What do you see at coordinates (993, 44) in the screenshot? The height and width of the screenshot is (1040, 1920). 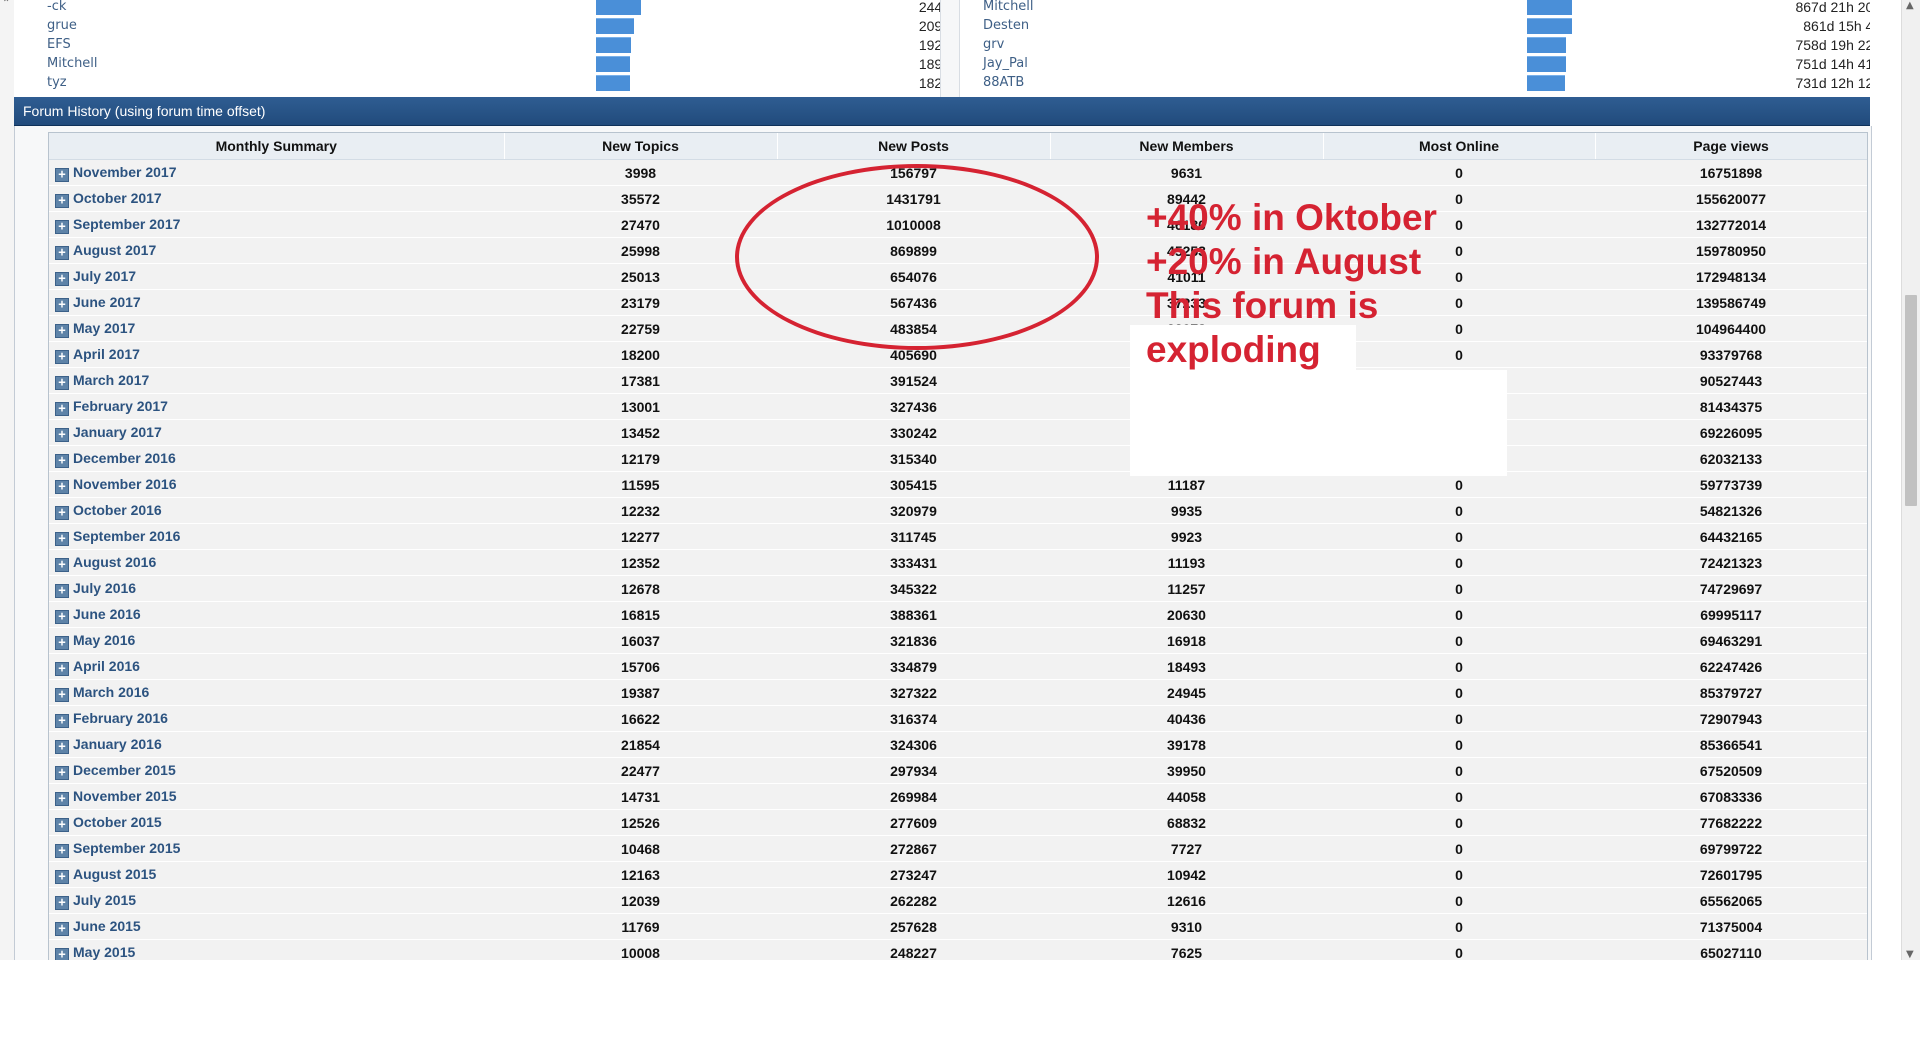 I see `stat-user-link: grv` at bounding box center [993, 44].